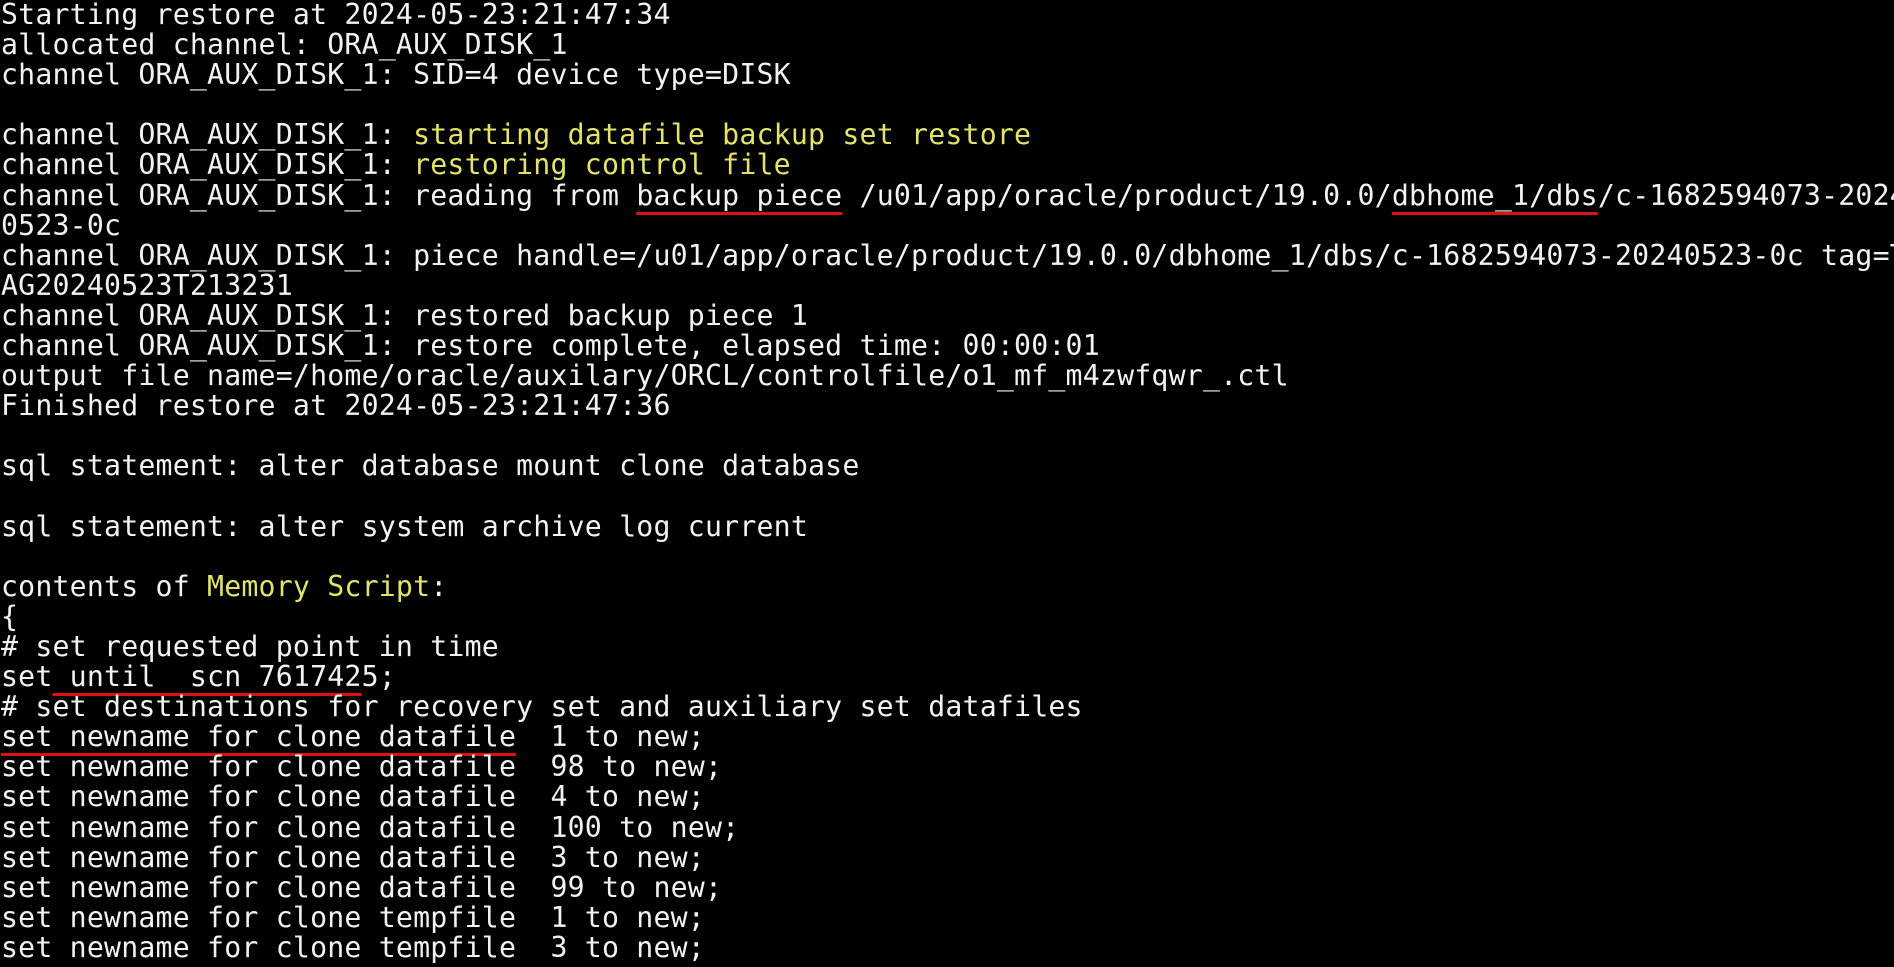 This screenshot has height=967, width=1894. What do you see at coordinates (104, 586) in the screenshot?
I see `line-text: contents of` at bounding box center [104, 586].